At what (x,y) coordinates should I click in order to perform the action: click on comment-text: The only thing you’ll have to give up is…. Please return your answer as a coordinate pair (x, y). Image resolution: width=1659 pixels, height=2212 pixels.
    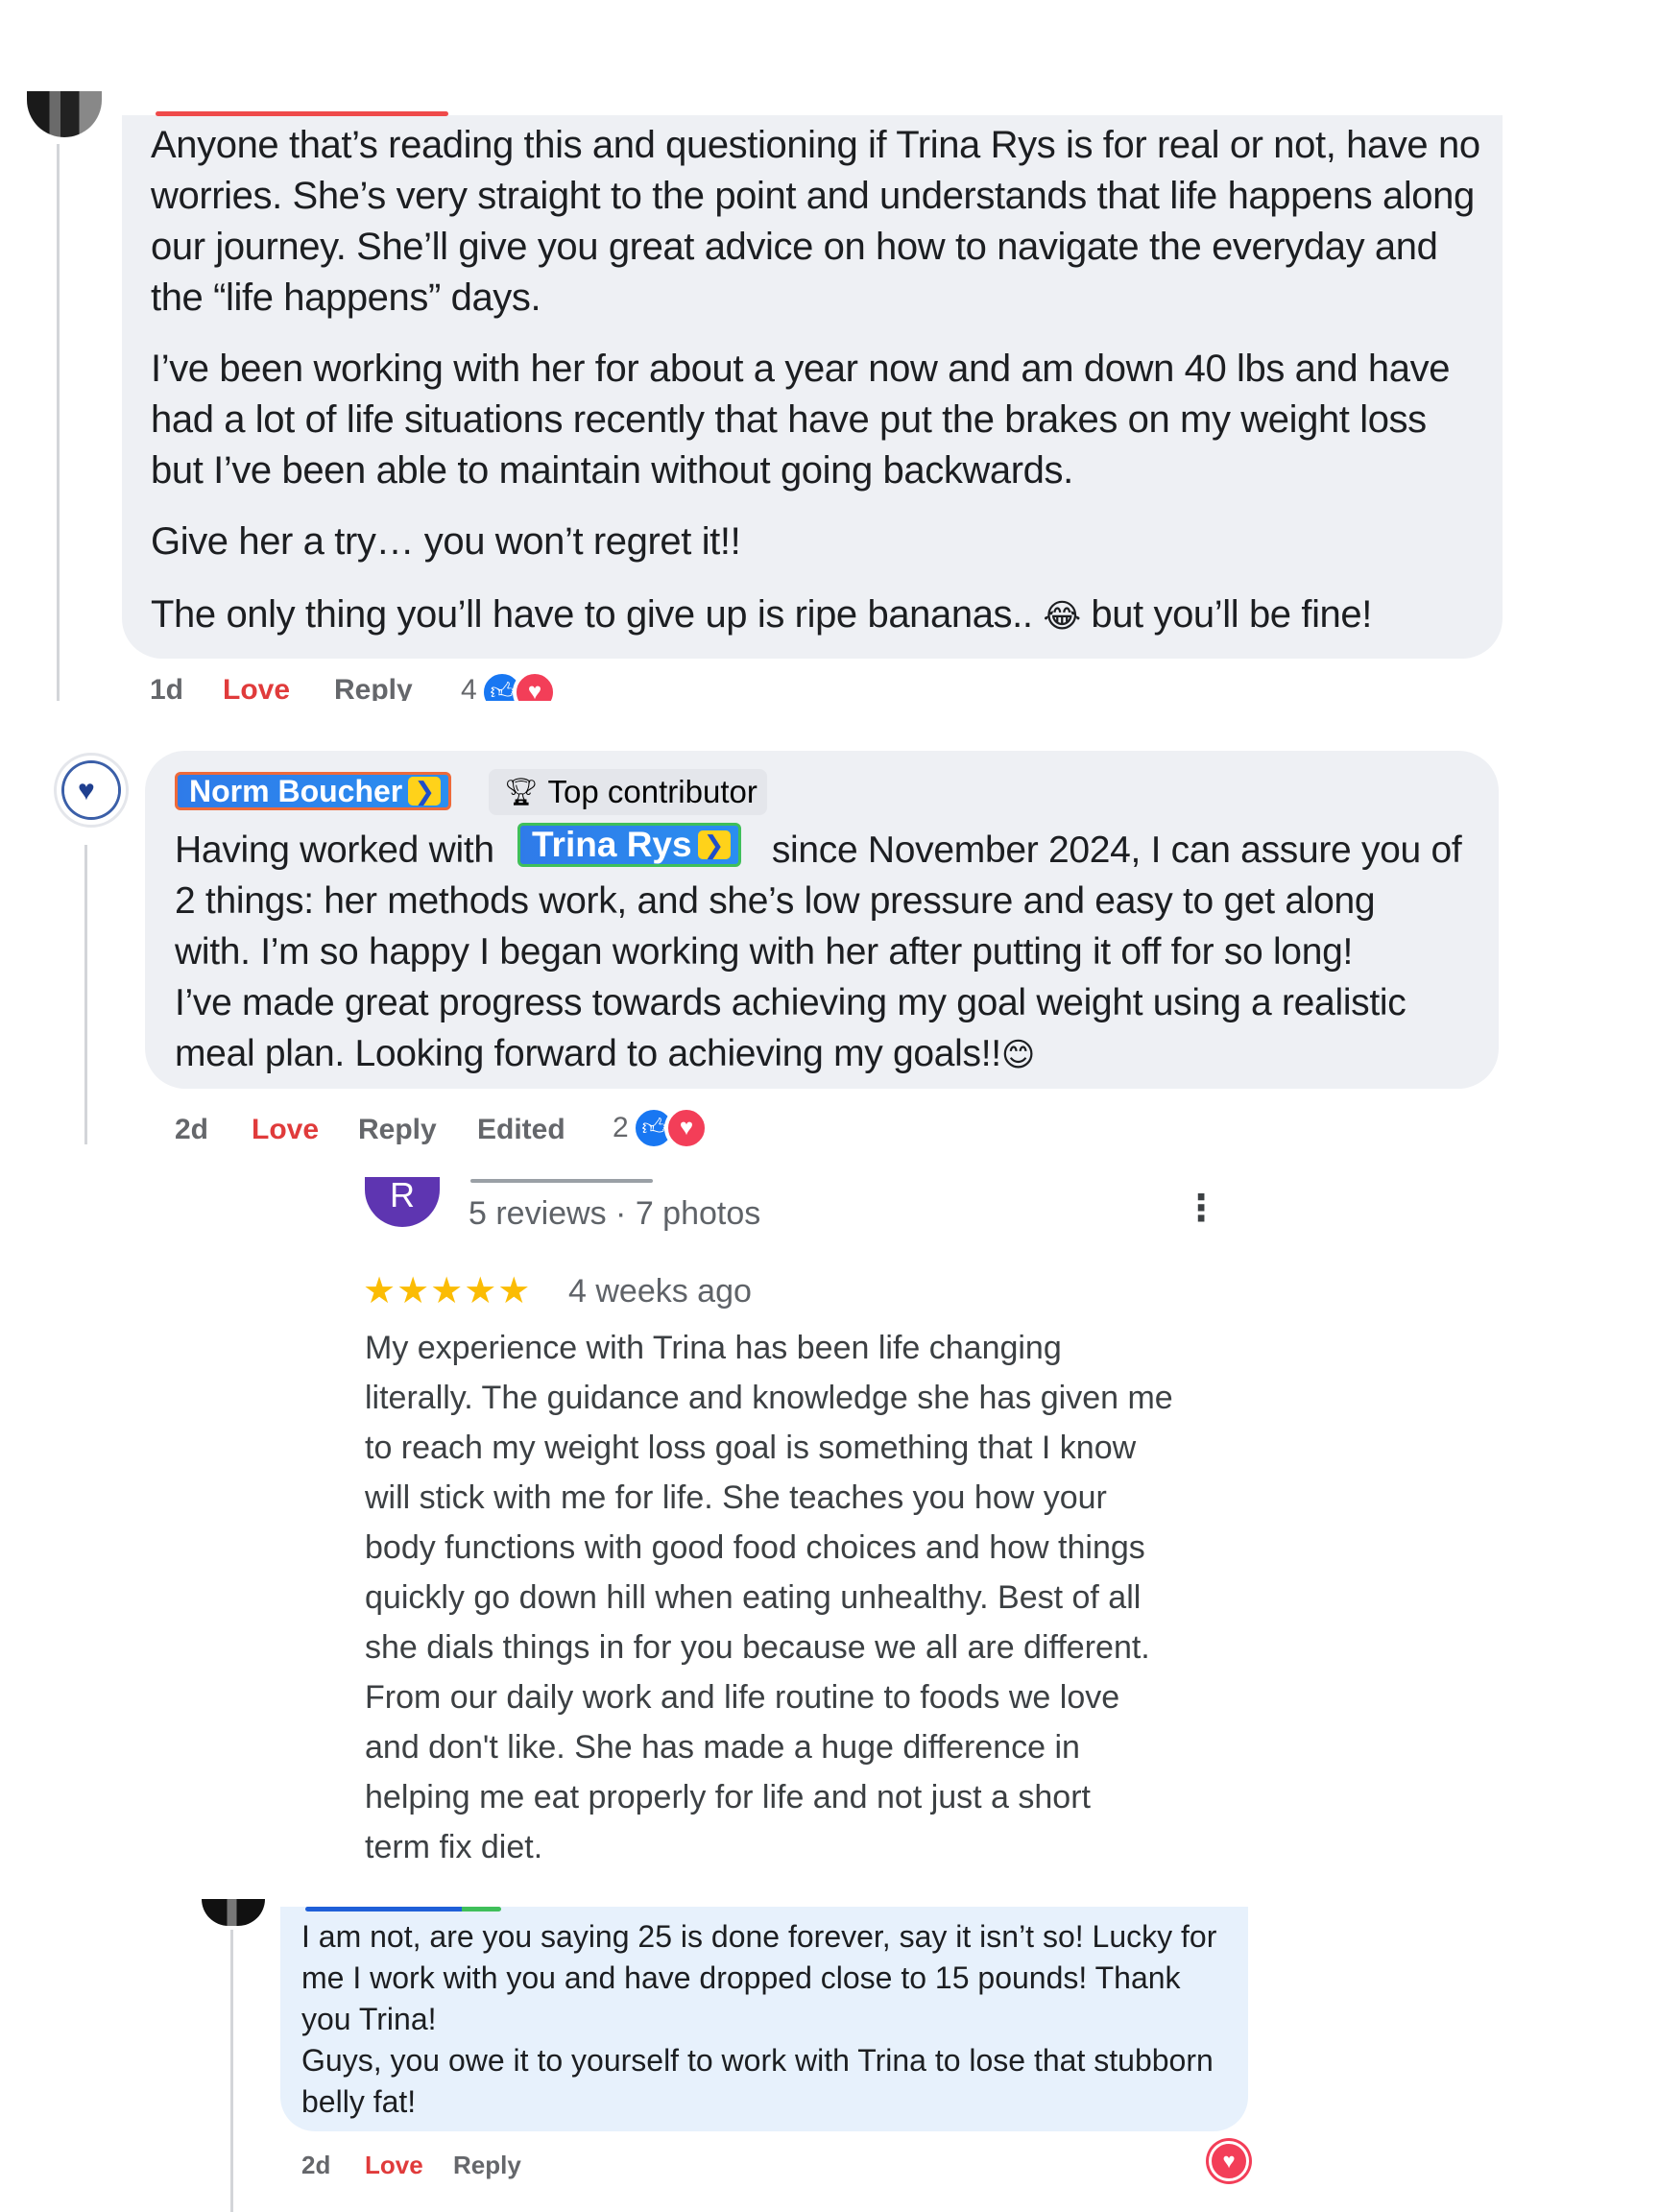
    Looking at the image, I should click on (592, 614).